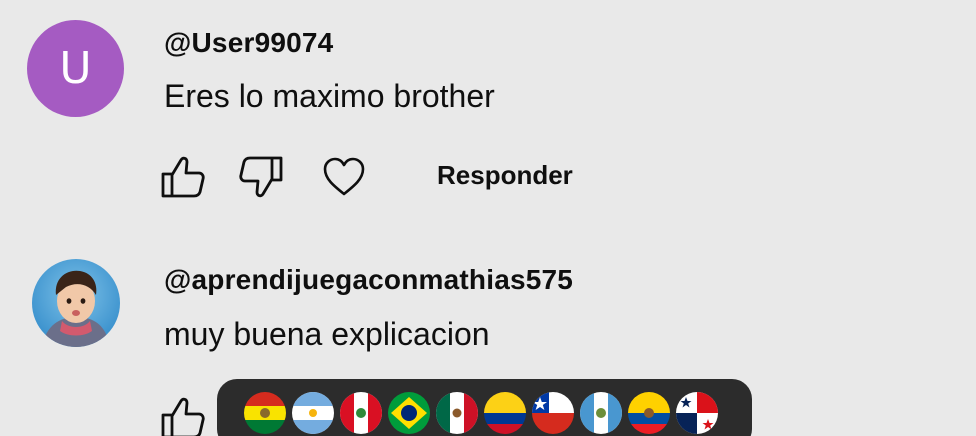  I want to click on comment-author: @aprendijuegaconmathias575, so click(368, 280).